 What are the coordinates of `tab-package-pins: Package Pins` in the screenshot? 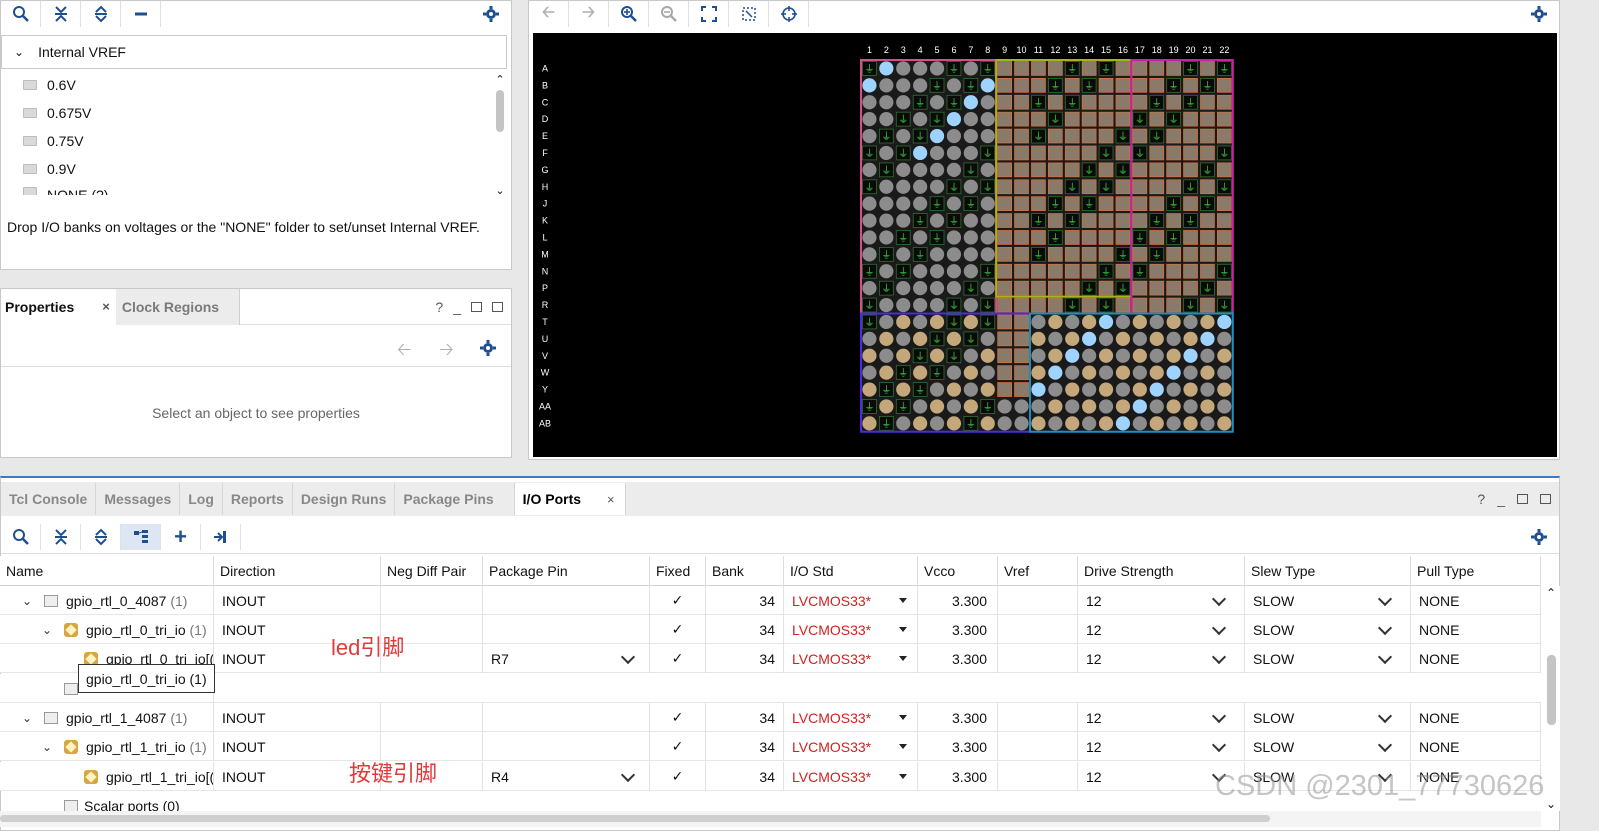 It's located at (455, 499).